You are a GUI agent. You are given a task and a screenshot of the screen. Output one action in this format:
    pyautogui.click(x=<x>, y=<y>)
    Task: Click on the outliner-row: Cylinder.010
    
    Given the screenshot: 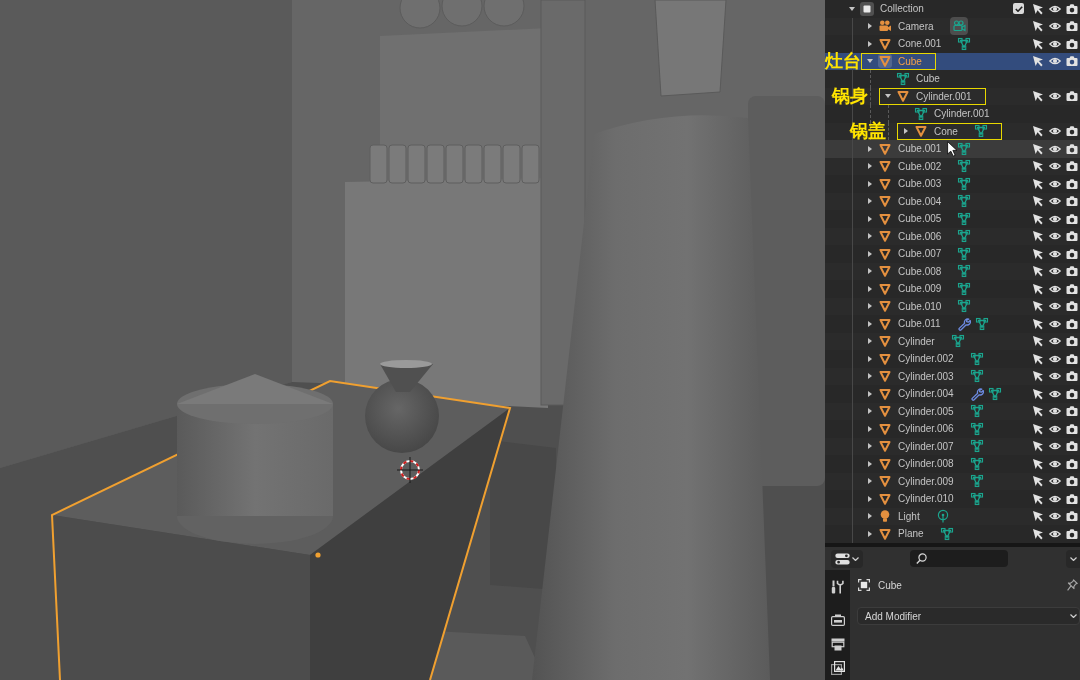 What is the action you would take?
    pyautogui.click(x=952, y=499)
    